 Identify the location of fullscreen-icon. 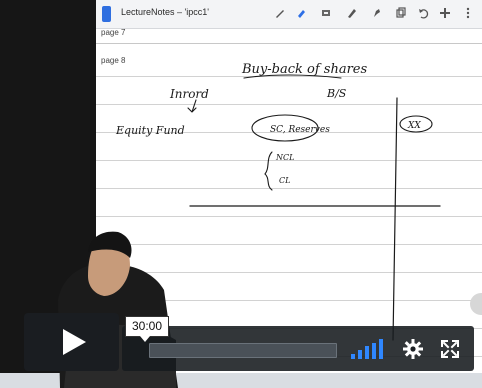
(450, 349).